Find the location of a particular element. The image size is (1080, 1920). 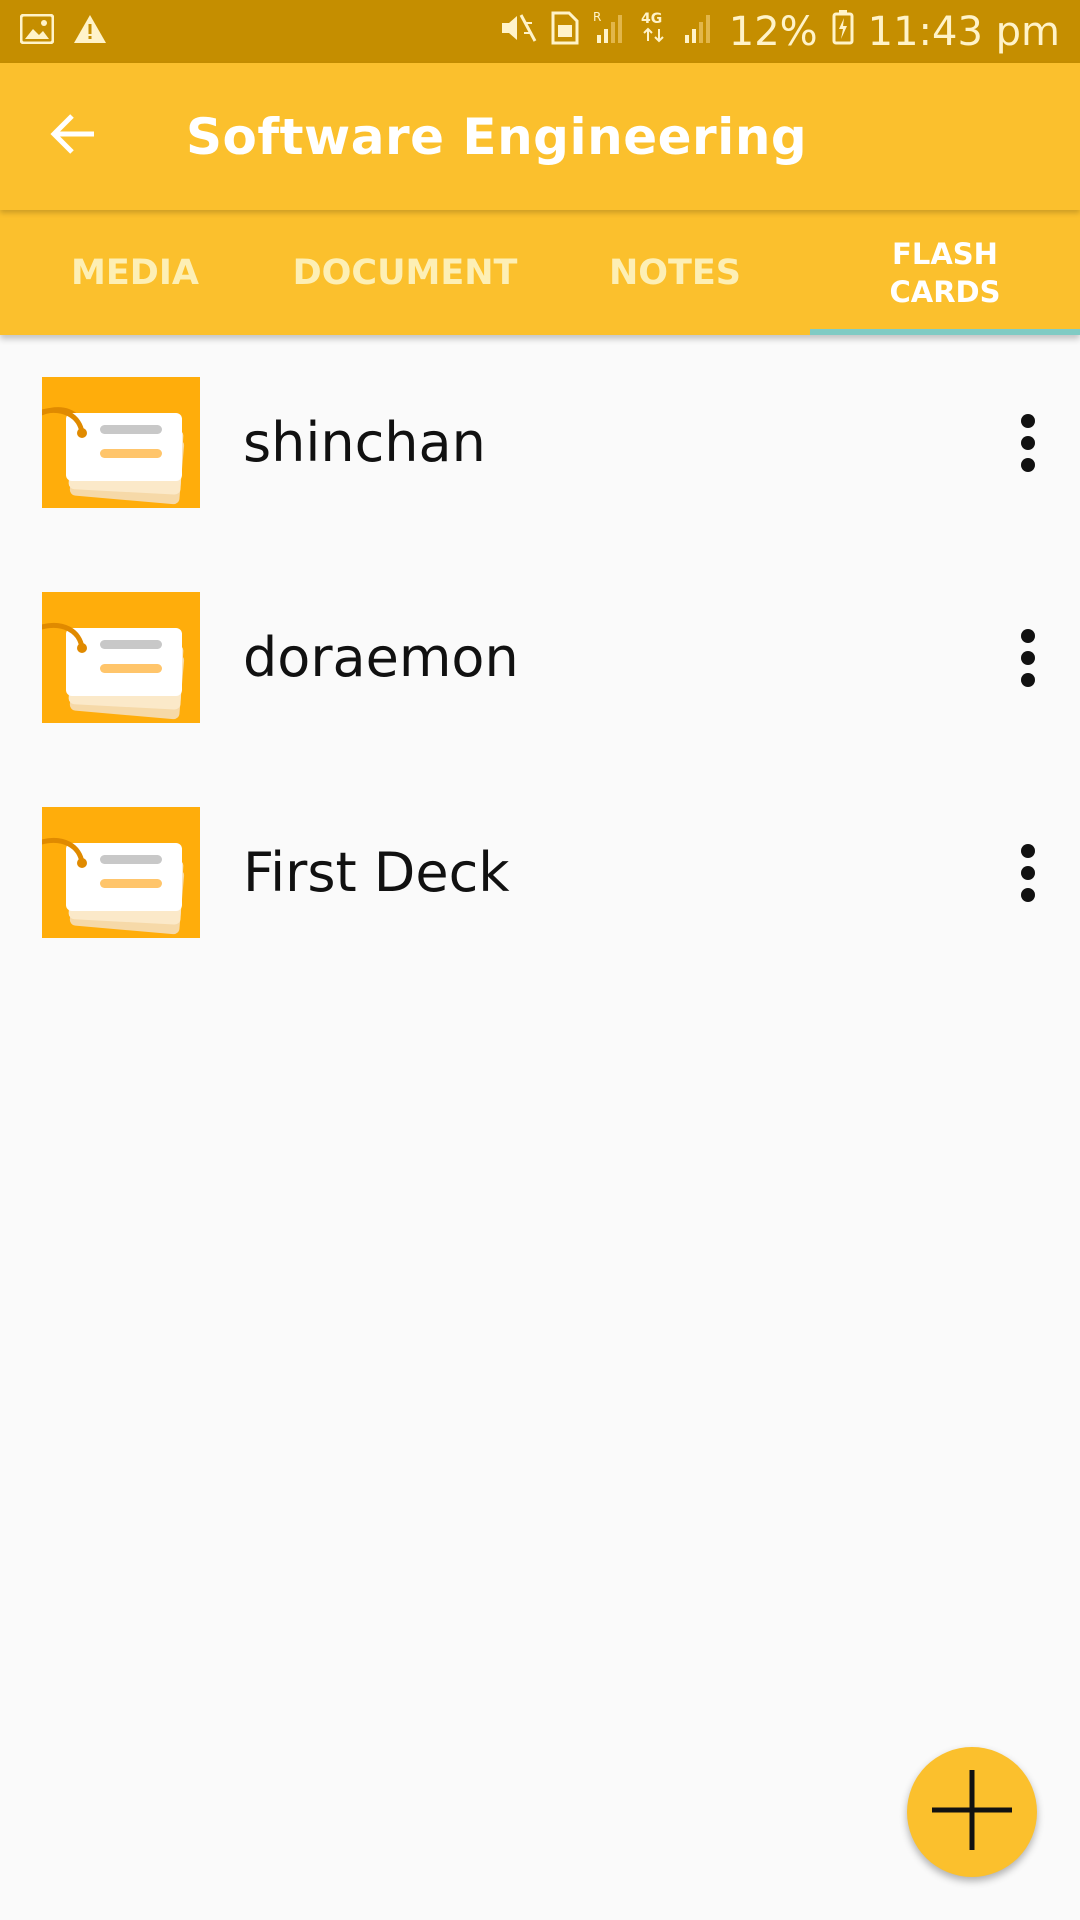

back-button is located at coordinates (74, 137).